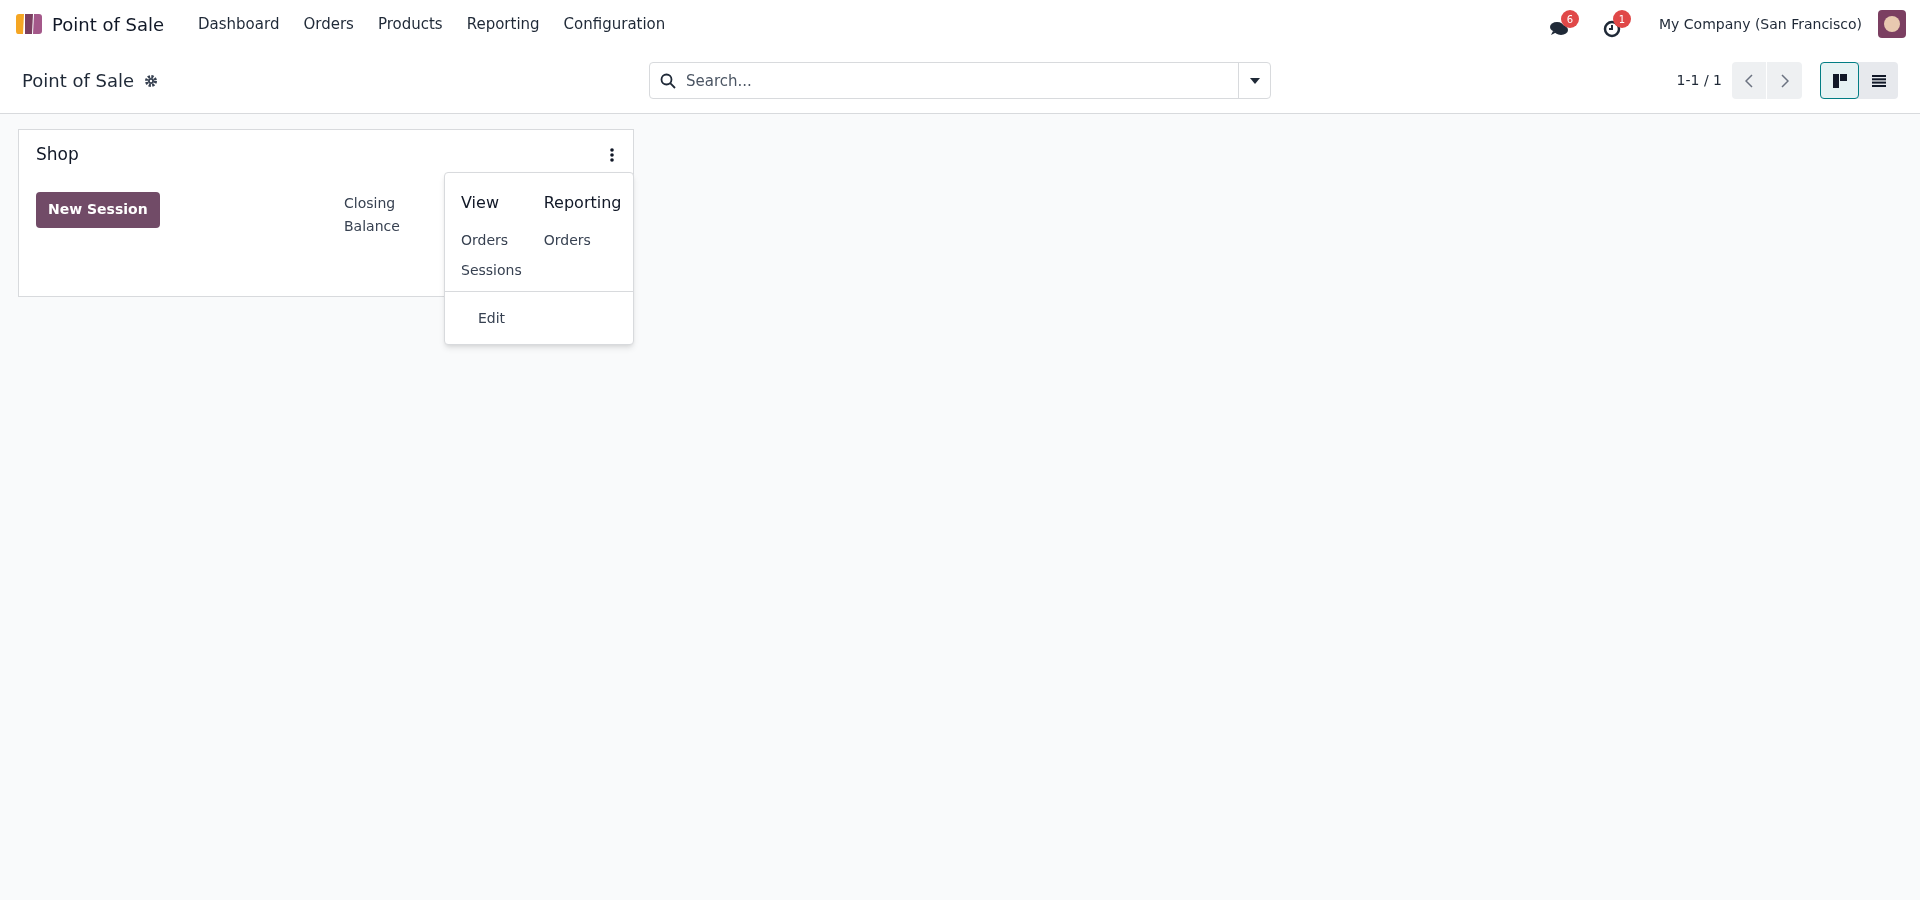  What do you see at coordinates (1760, 24) in the screenshot?
I see `company-name: My Company (San Francisco)` at bounding box center [1760, 24].